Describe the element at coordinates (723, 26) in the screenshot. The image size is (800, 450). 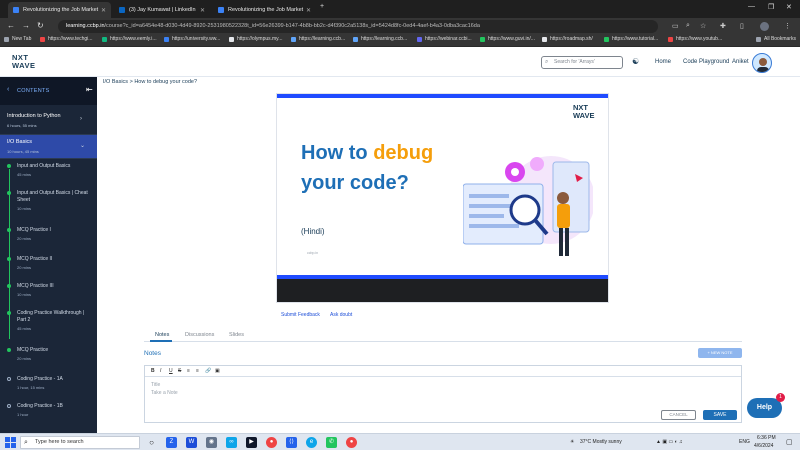
I see `extensions-icon: ✚` at that location.